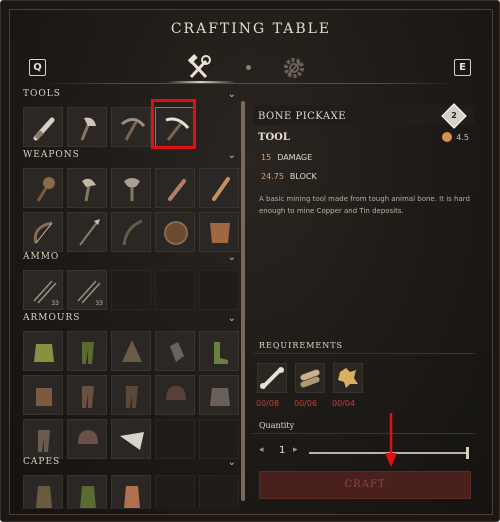 Image resolution: width=500 pixels, height=522 pixels. Describe the element at coordinates (37, 67) in the screenshot. I see `prev-tab-key: Q` at that location.